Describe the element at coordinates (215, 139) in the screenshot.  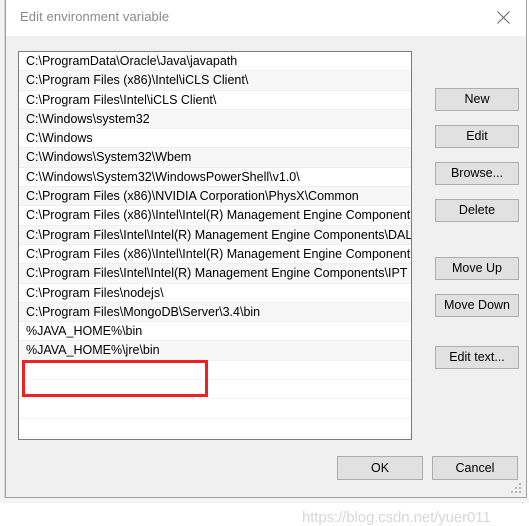
I see `path-list-item: C:\Windows` at that location.